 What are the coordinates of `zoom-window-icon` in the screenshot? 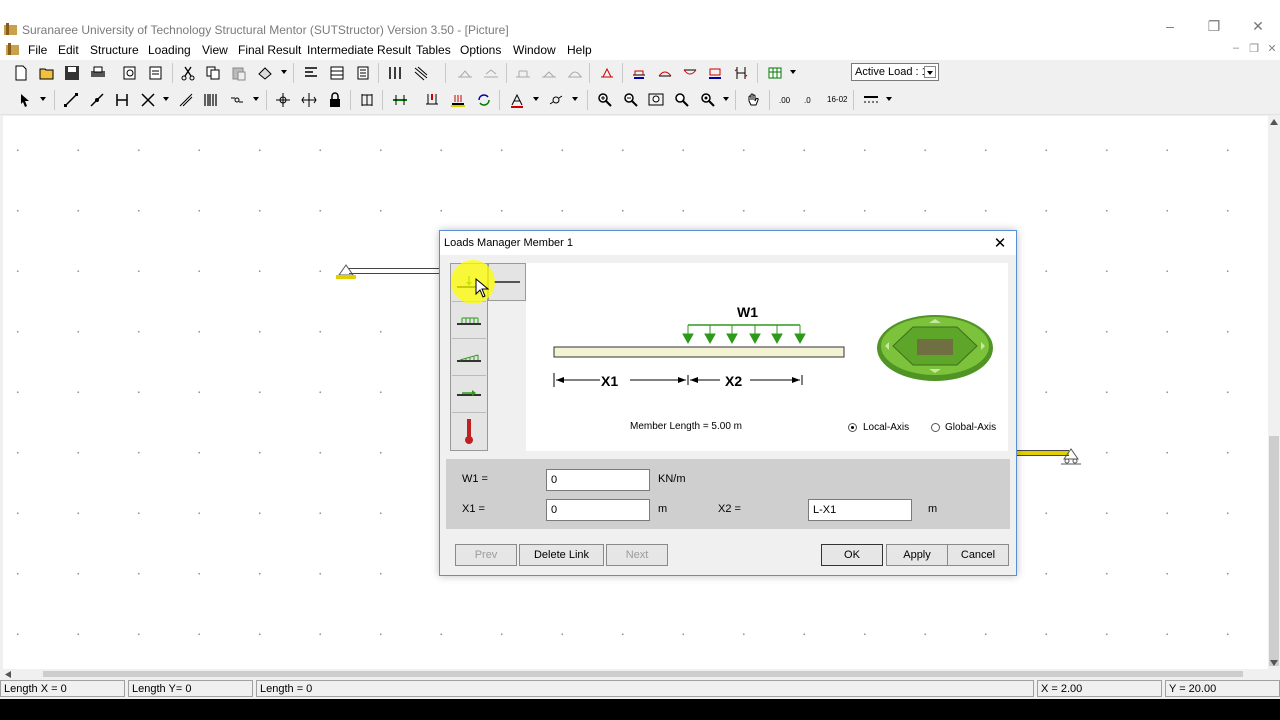 It's located at (656, 100).